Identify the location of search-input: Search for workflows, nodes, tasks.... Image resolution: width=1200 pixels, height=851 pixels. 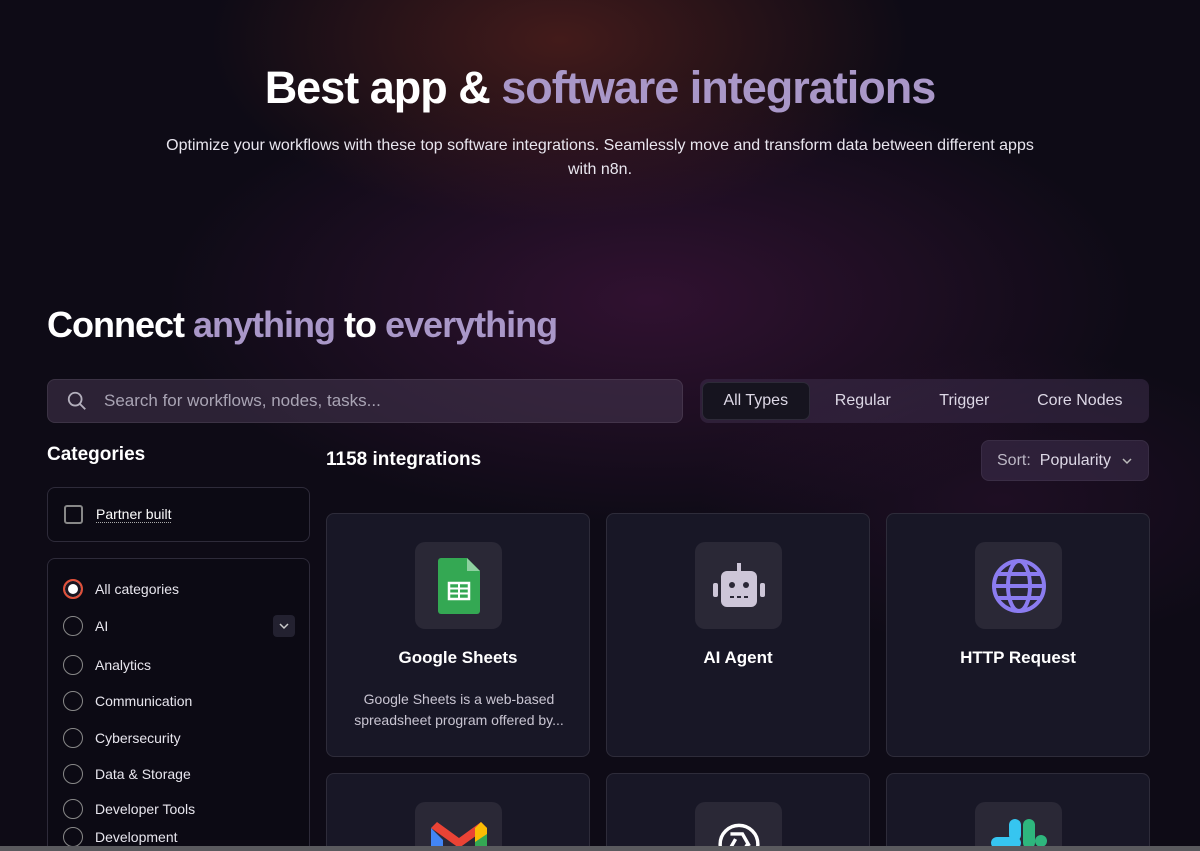
(365, 401).